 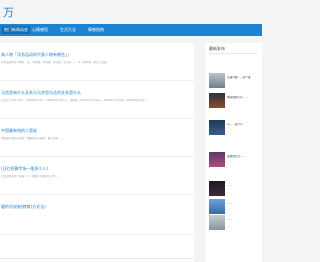 I want to click on article-title: 中国最有钱的人是谁, so click(x=93, y=131).